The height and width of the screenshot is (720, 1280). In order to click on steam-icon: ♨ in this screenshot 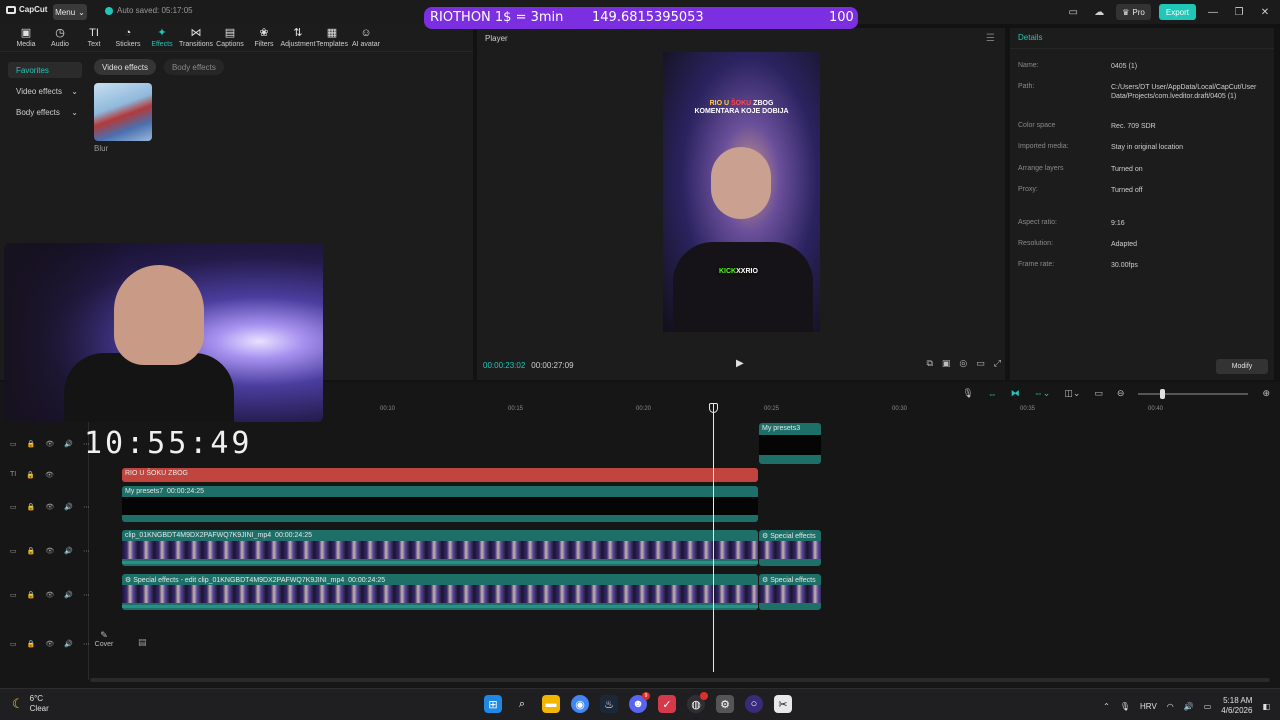, I will do `click(609, 704)`.